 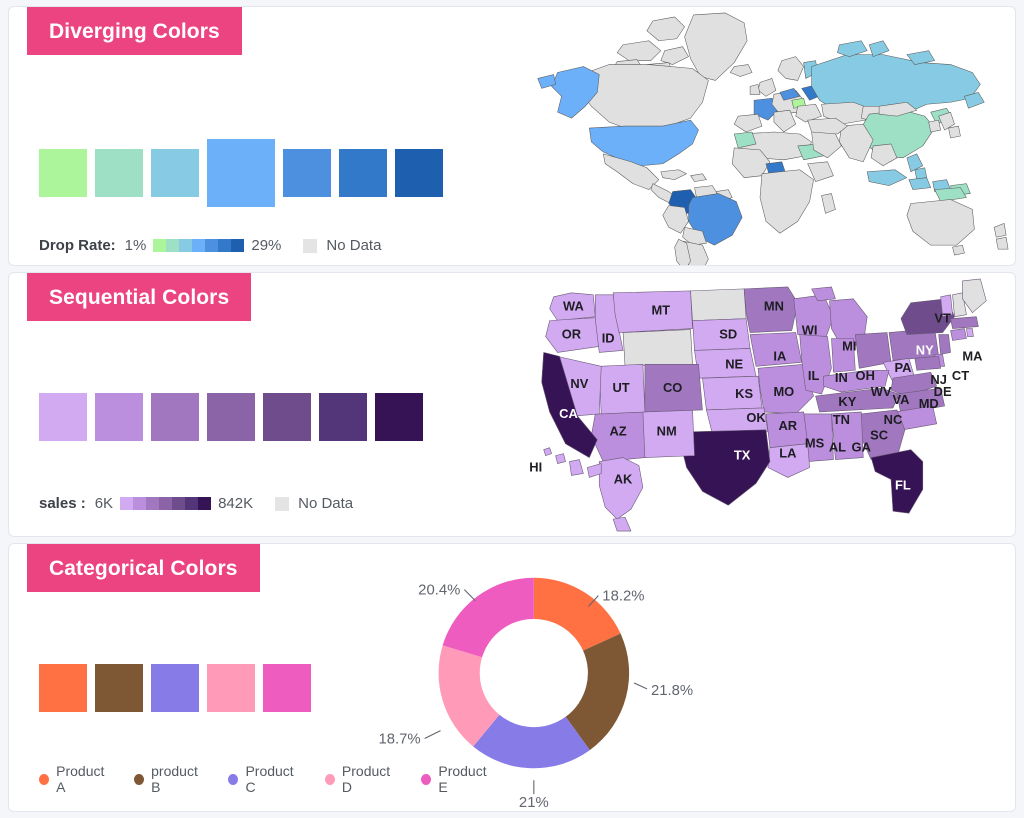 What do you see at coordinates (166, 503) in the screenshot?
I see `legend-ramp-sequential` at bounding box center [166, 503].